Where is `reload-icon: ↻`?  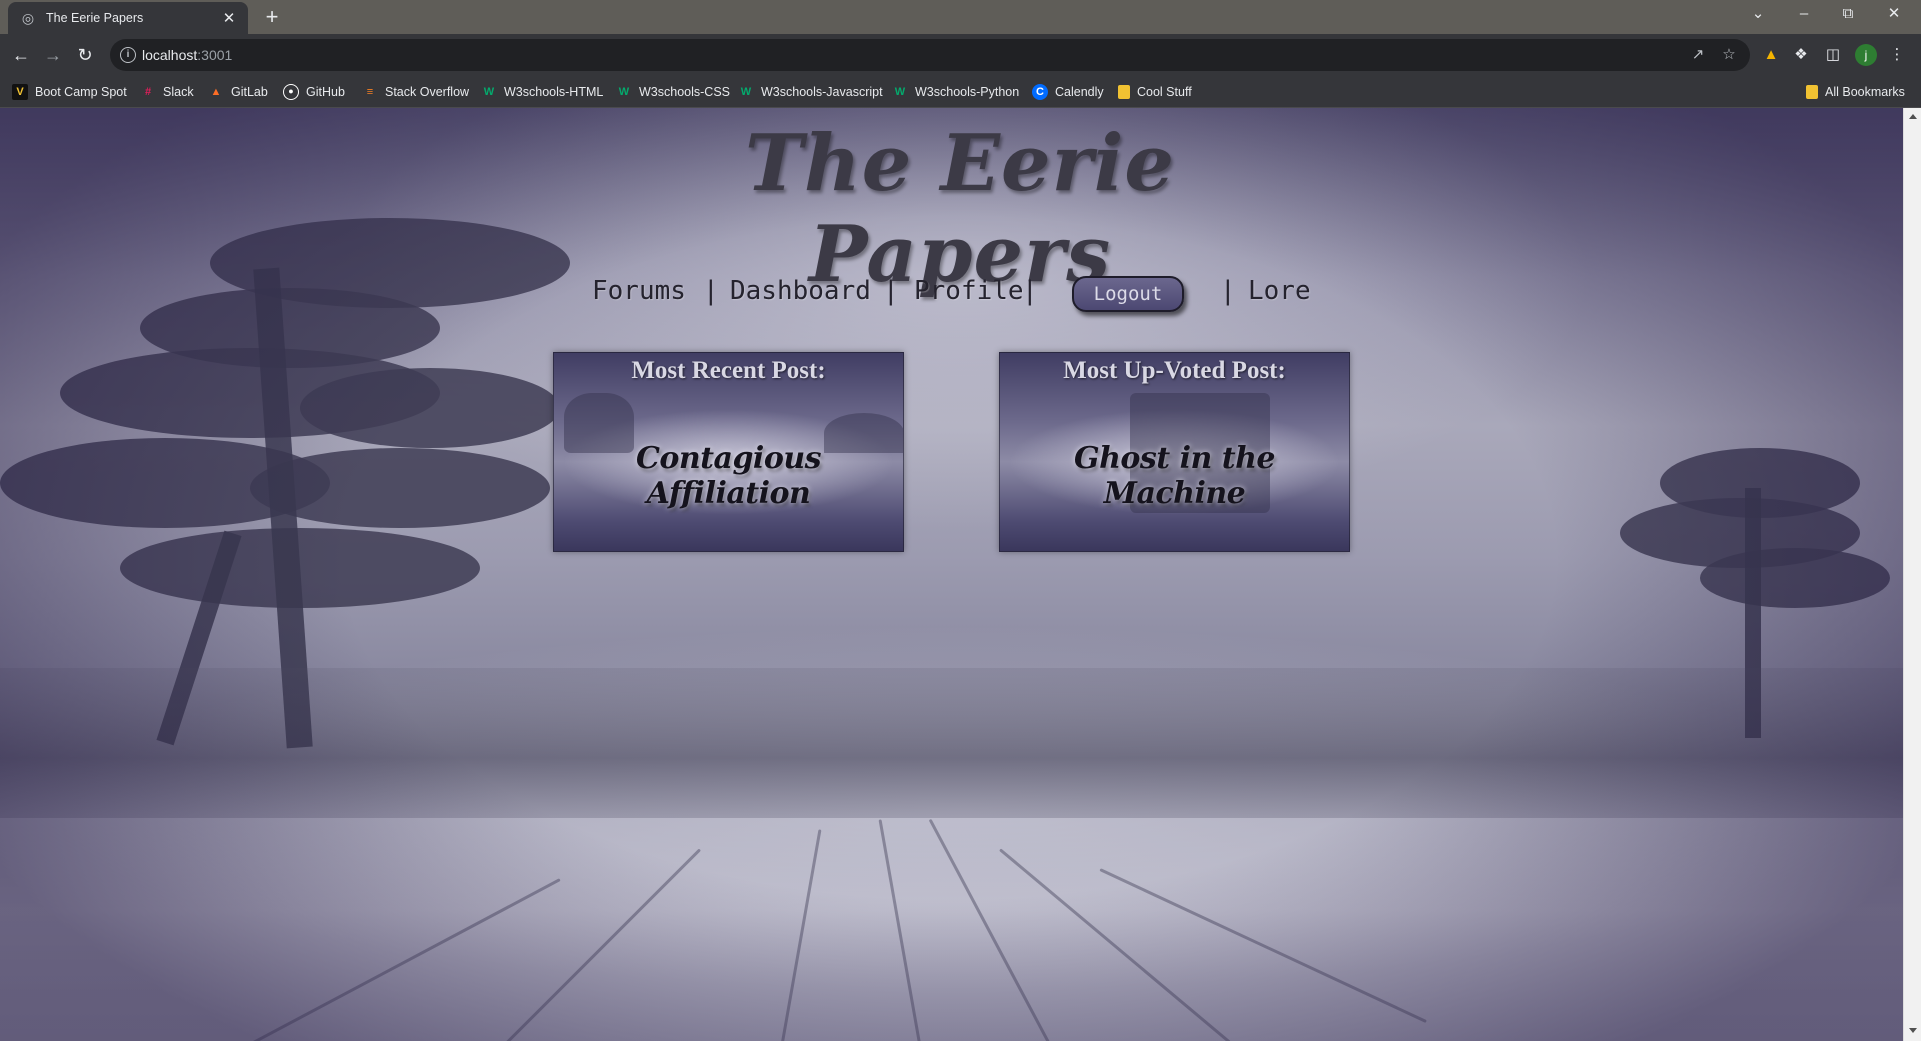 reload-icon: ↻ is located at coordinates (85, 55).